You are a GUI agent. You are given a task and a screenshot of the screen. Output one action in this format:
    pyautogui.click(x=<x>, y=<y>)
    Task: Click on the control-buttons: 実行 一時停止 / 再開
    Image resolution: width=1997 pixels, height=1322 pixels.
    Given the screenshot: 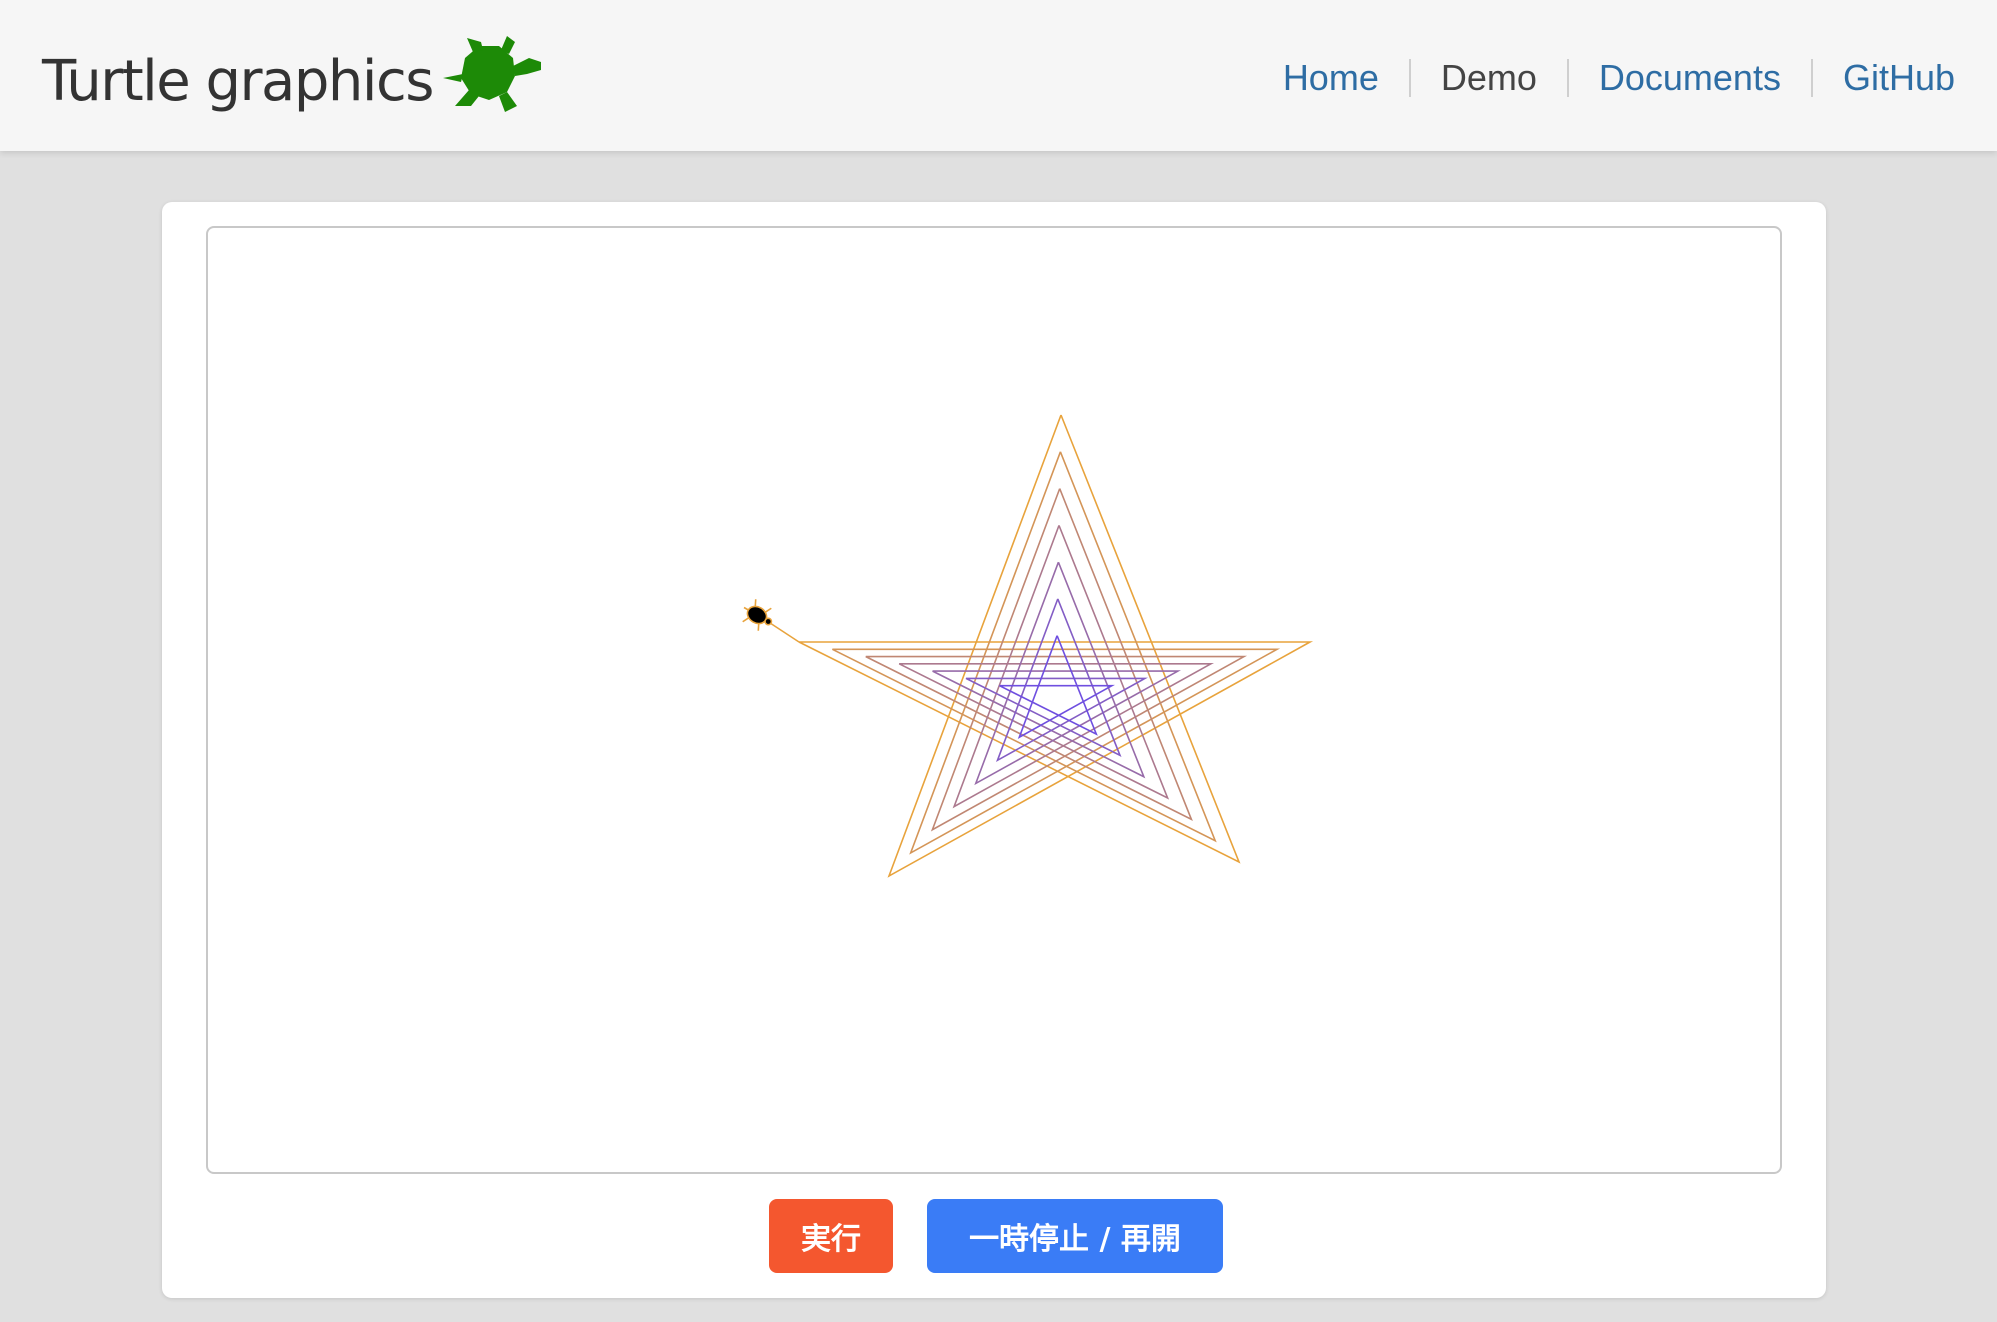 What is the action you would take?
    pyautogui.click(x=994, y=1236)
    